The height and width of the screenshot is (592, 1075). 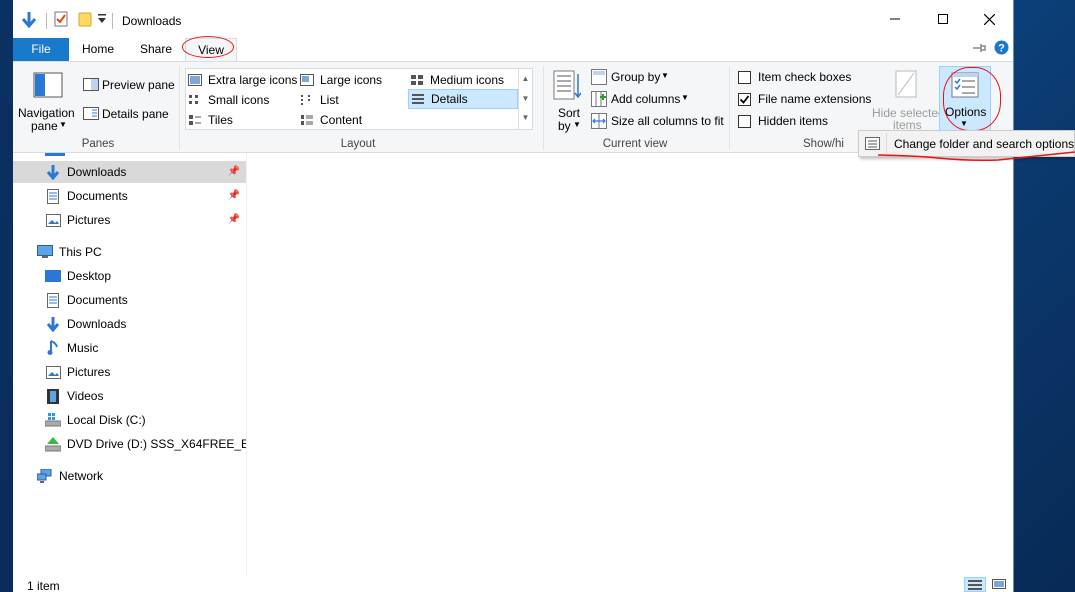 What do you see at coordinates (55, 154) in the screenshot?
I see `quick-access-scroll-remnant` at bounding box center [55, 154].